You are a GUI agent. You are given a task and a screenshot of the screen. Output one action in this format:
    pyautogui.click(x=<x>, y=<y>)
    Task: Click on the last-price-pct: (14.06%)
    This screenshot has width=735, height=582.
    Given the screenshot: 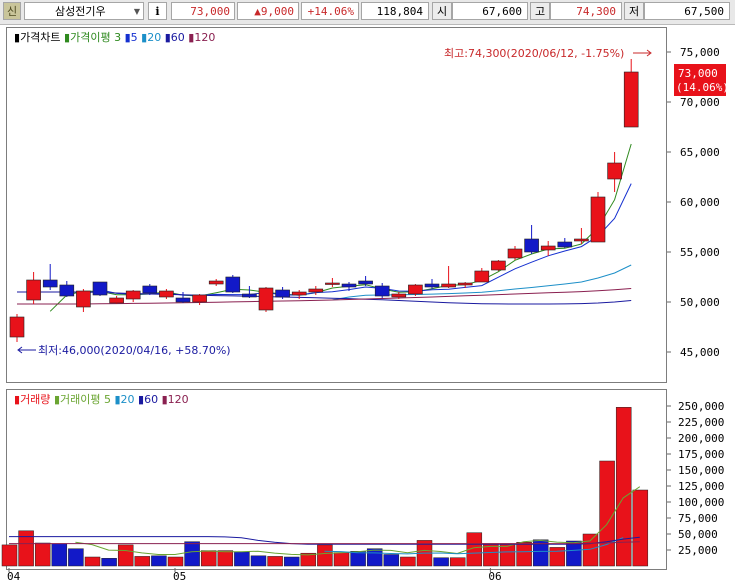 What is the action you would take?
    pyautogui.click(x=702, y=87)
    